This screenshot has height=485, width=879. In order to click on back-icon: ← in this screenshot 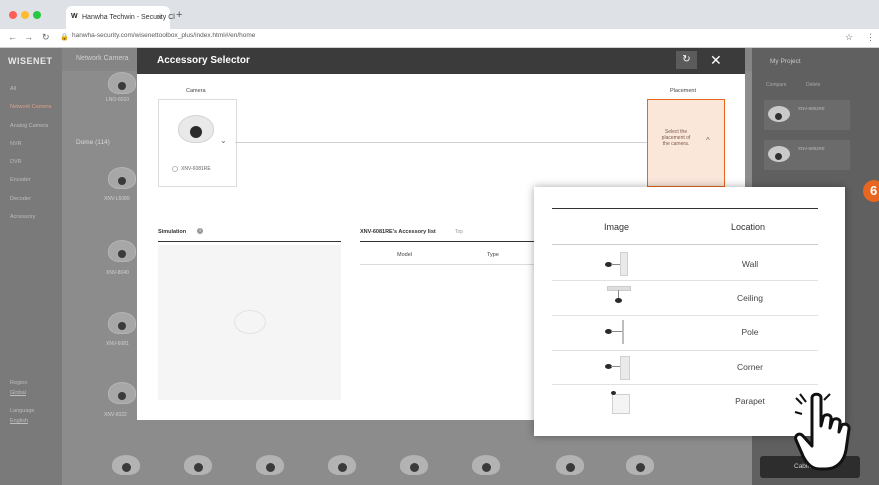, I will do `click(12, 37)`.